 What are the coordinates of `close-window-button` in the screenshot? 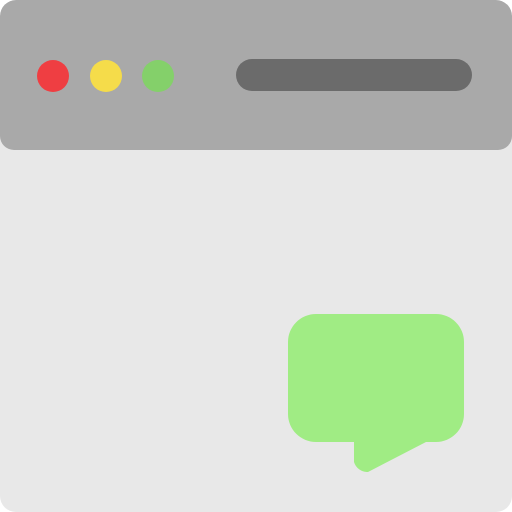 It's located at (53, 76).